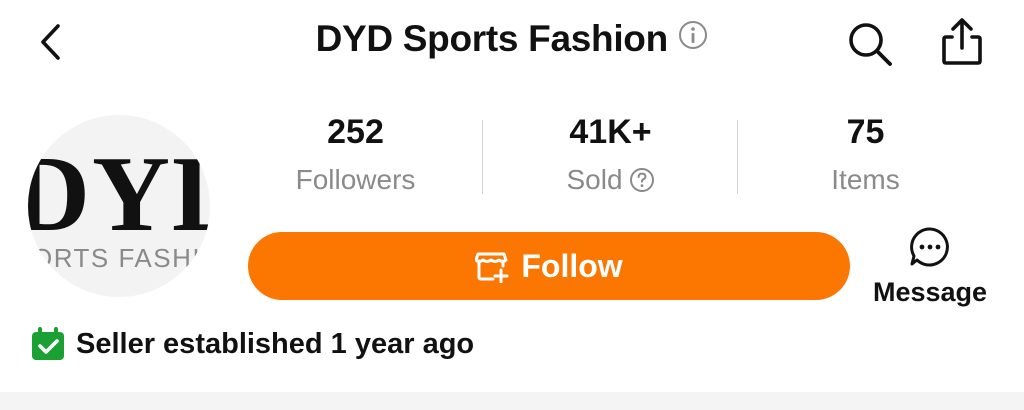  Describe the element at coordinates (594, 179) in the screenshot. I see `sold-label: Sold` at that location.